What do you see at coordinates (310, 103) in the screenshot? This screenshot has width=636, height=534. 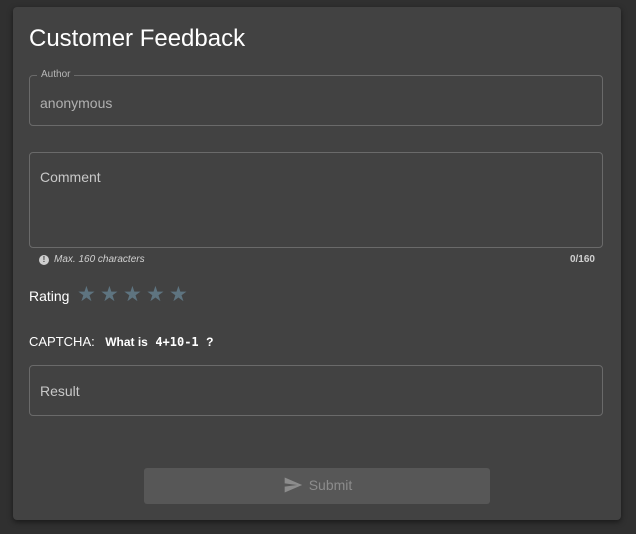 I see `author-input` at bounding box center [310, 103].